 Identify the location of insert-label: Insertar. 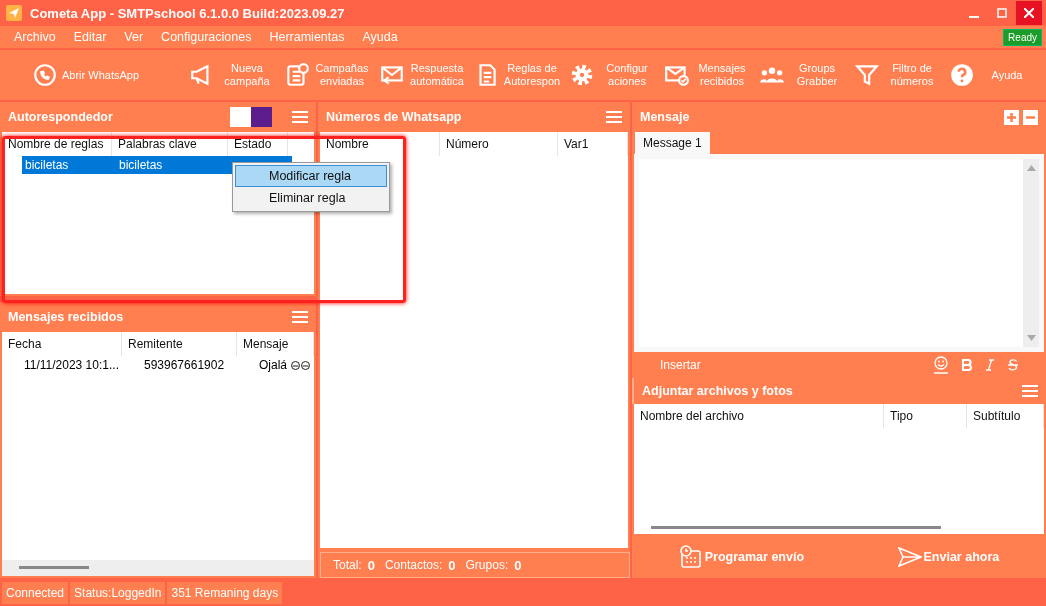
(680, 365).